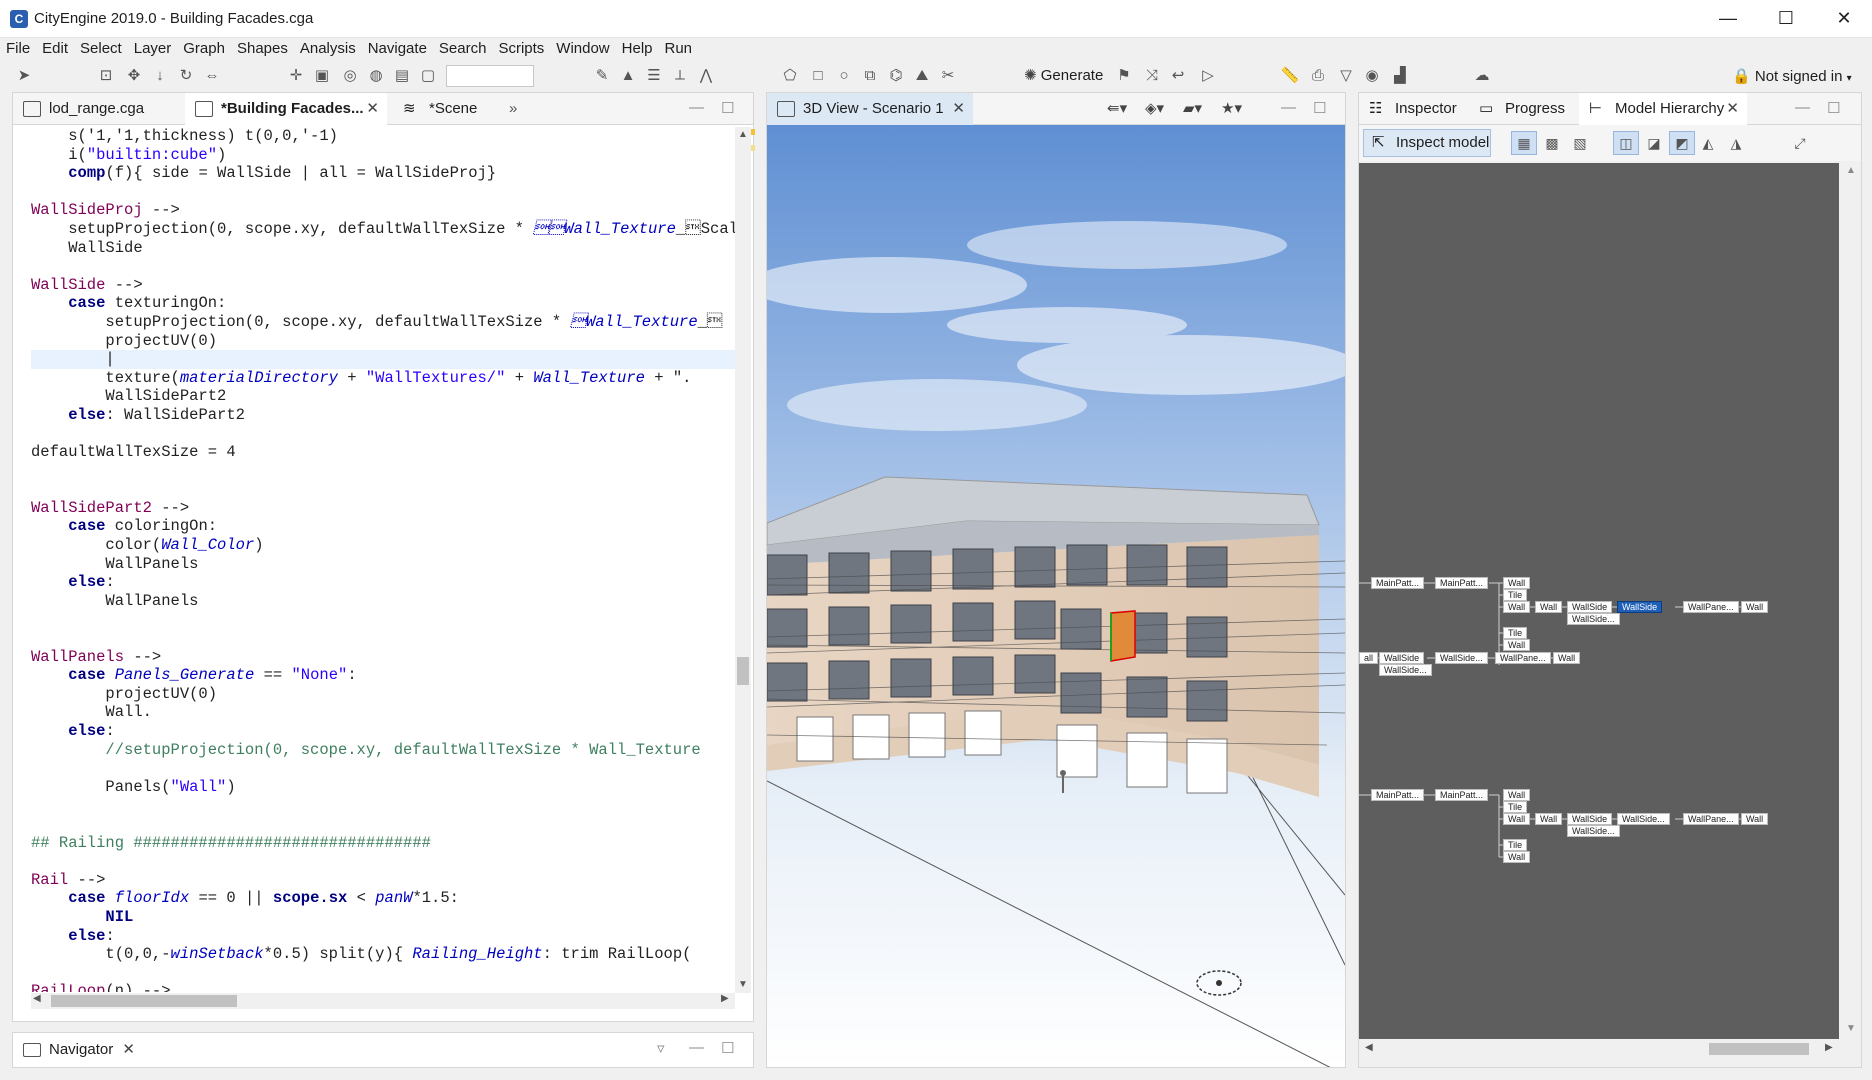 This screenshot has height=1080, width=1872. What do you see at coordinates (1708, 143) in the screenshot?
I see `view-trim-icon: ◭` at bounding box center [1708, 143].